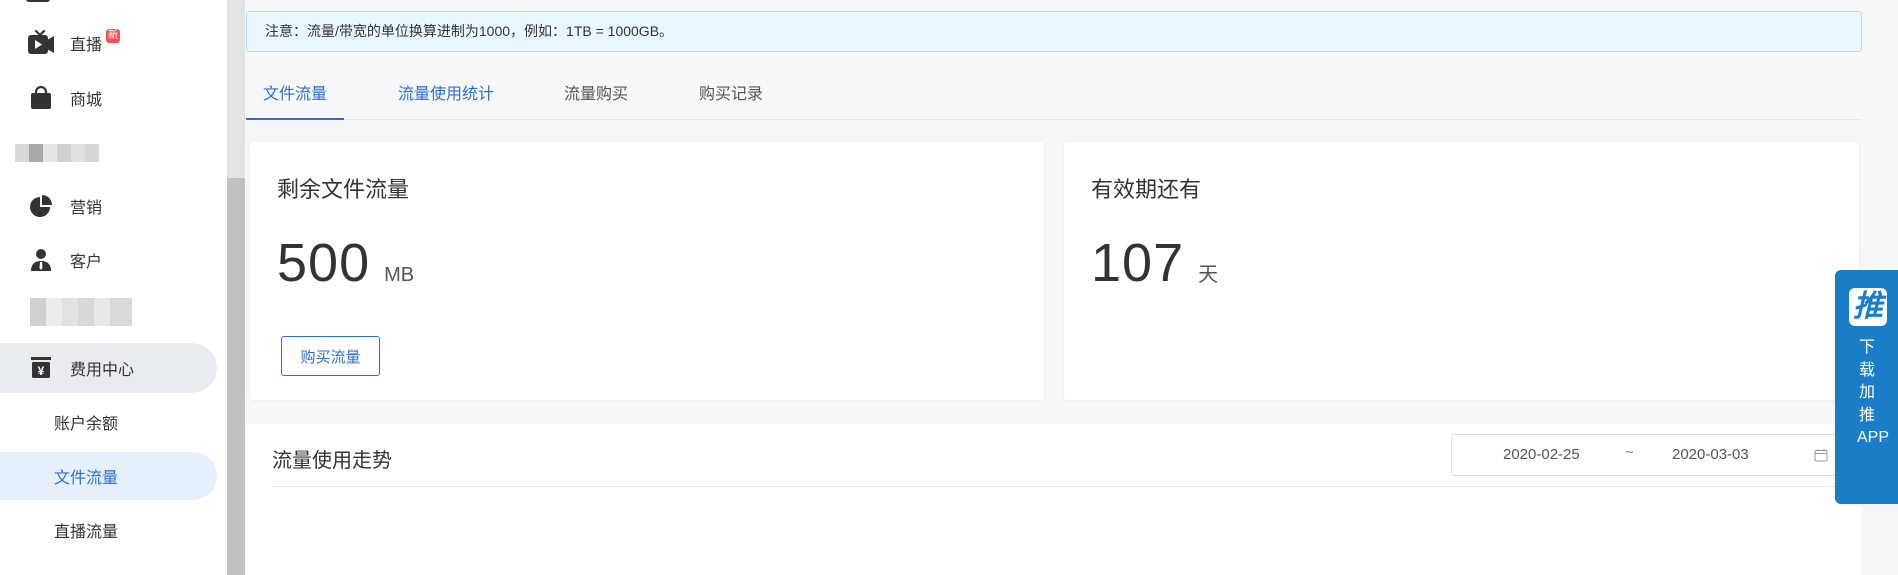 The width and height of the screenshot is (1898, 575). I want to click on card-title: 剩余文件流量, so click(343, 189).